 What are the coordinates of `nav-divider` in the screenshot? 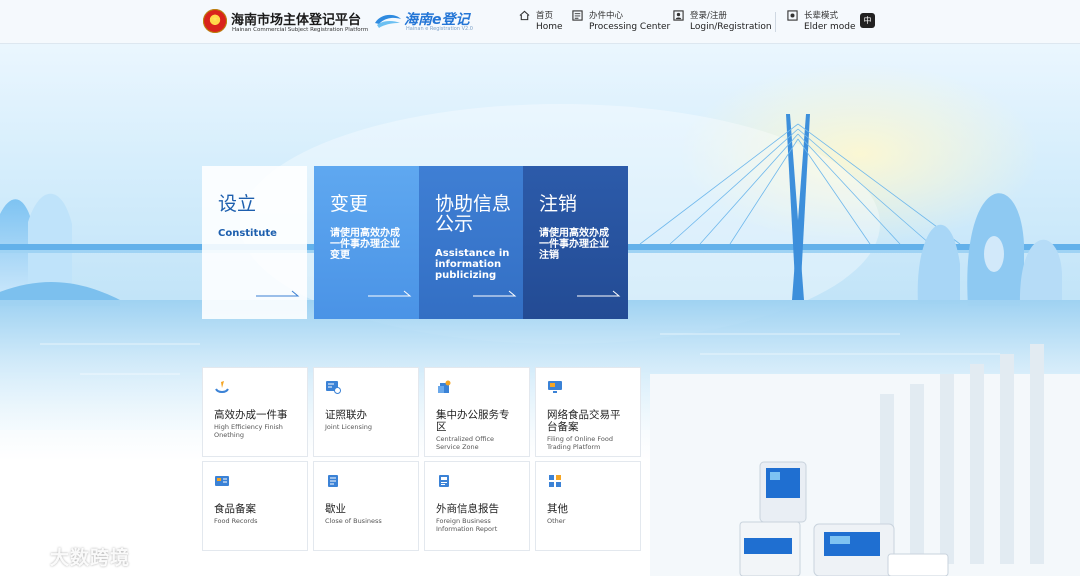 It's located at (775, 22).